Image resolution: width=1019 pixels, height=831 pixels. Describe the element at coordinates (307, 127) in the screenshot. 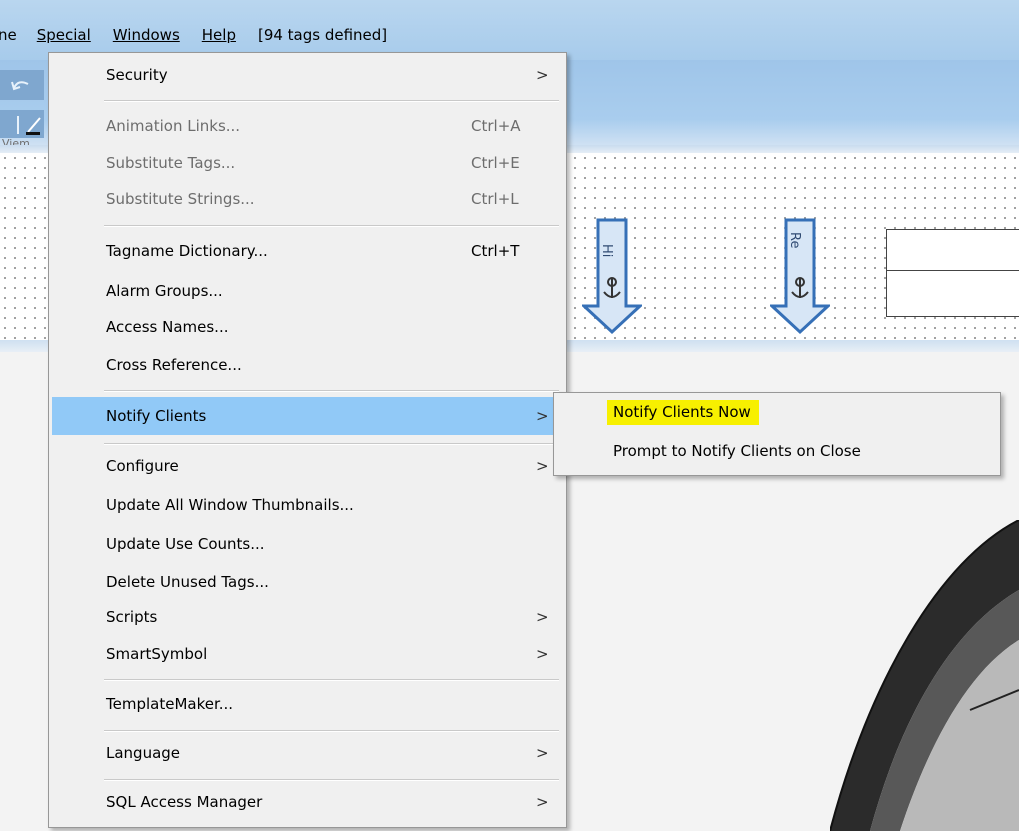

I see `menu-item-animation-links: Animation Links... Ctrl+A` at that location.